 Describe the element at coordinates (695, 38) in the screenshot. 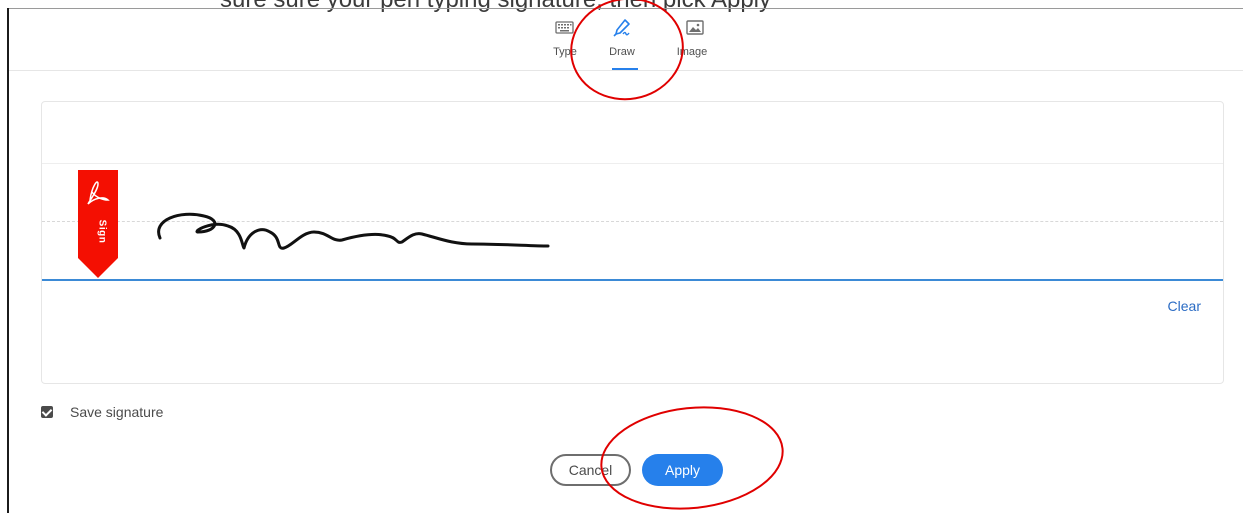

I see `tab-image: Image` at that location.